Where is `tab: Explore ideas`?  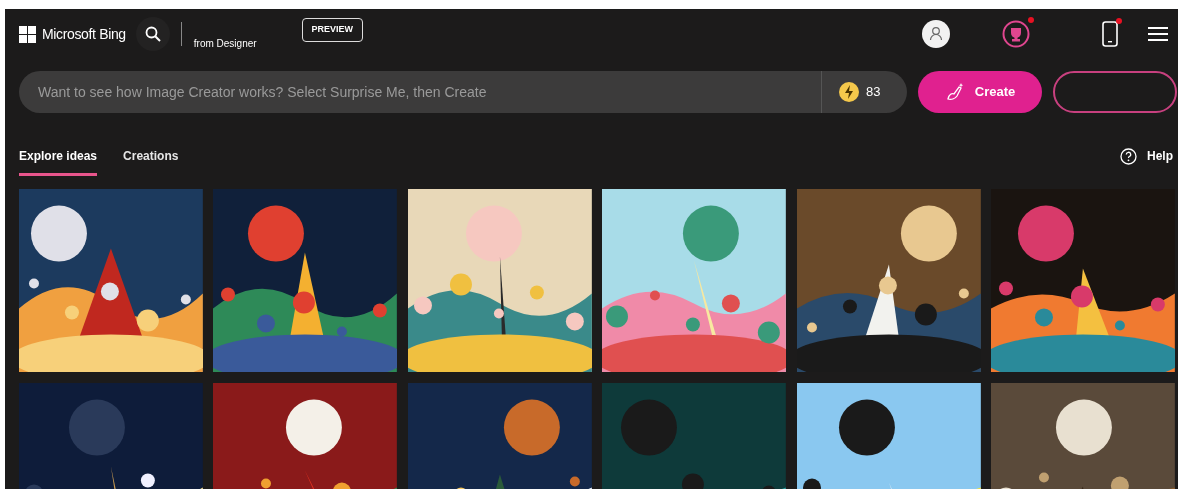
tab: Explore ideas is located at coordinates (58, 161).